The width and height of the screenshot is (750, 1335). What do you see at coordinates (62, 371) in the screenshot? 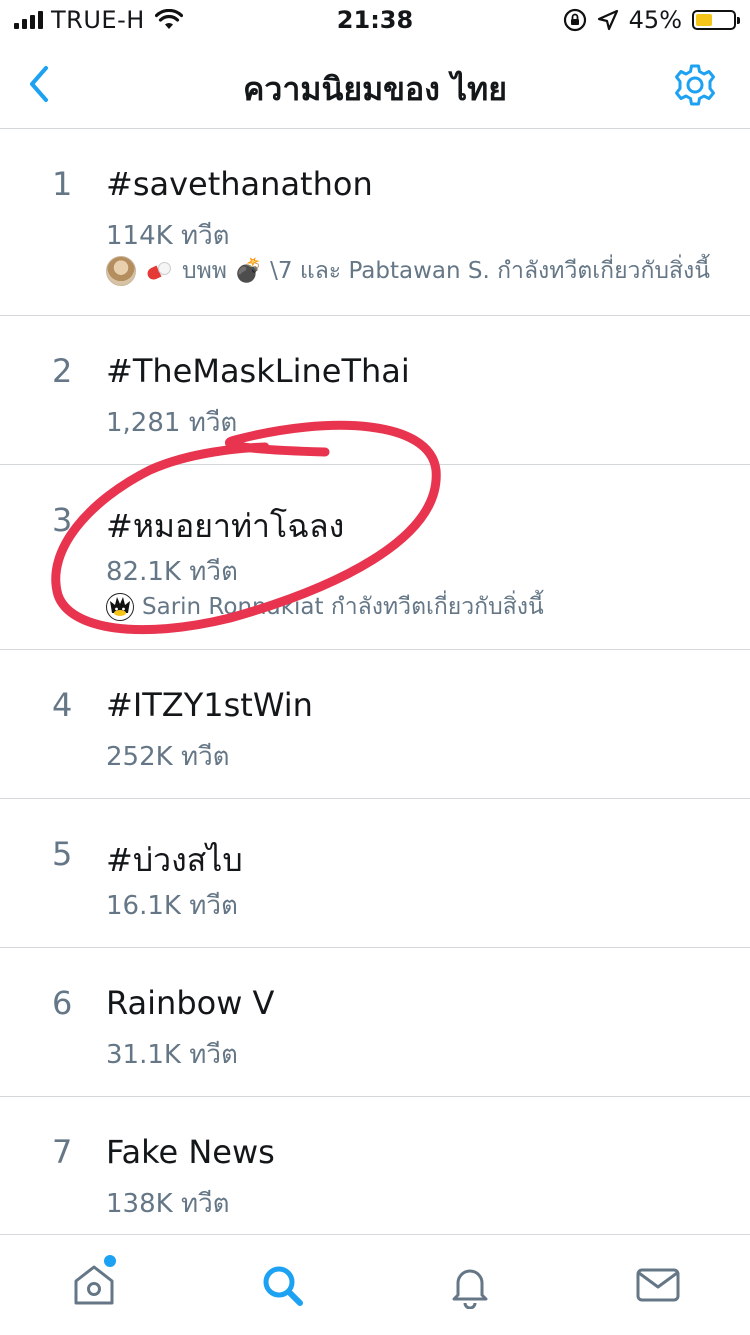
I see `trend-rank: 2` at bounding box center [62, 371].